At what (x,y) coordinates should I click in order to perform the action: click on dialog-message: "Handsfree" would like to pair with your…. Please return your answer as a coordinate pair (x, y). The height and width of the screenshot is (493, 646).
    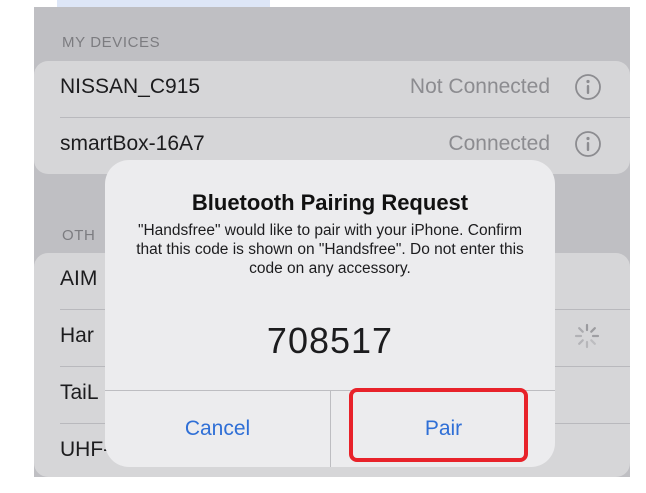
    Looking at the image, I should click on (330, 249).